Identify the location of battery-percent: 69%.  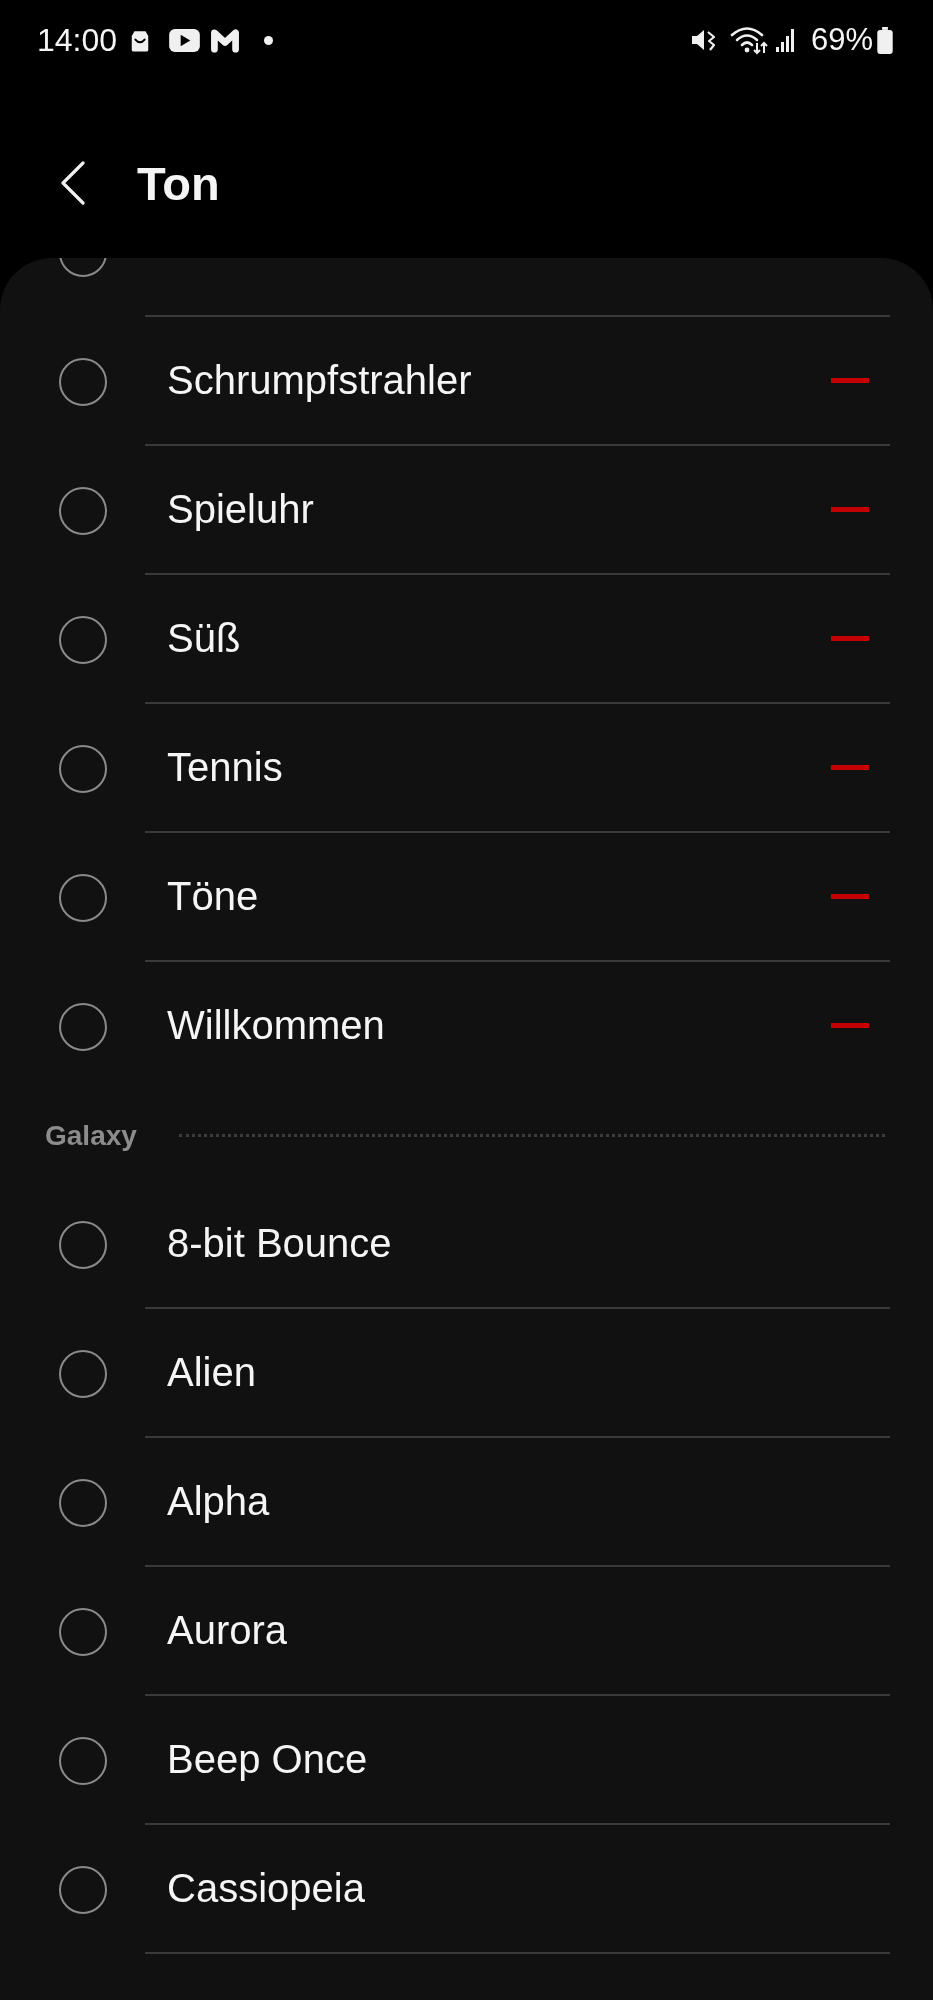
(841, 40).